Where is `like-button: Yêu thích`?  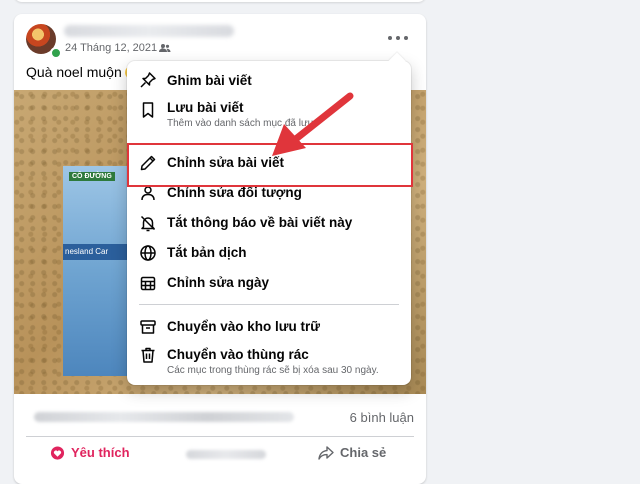
like-button: Yêu thích is located at coordinates (90, 452).